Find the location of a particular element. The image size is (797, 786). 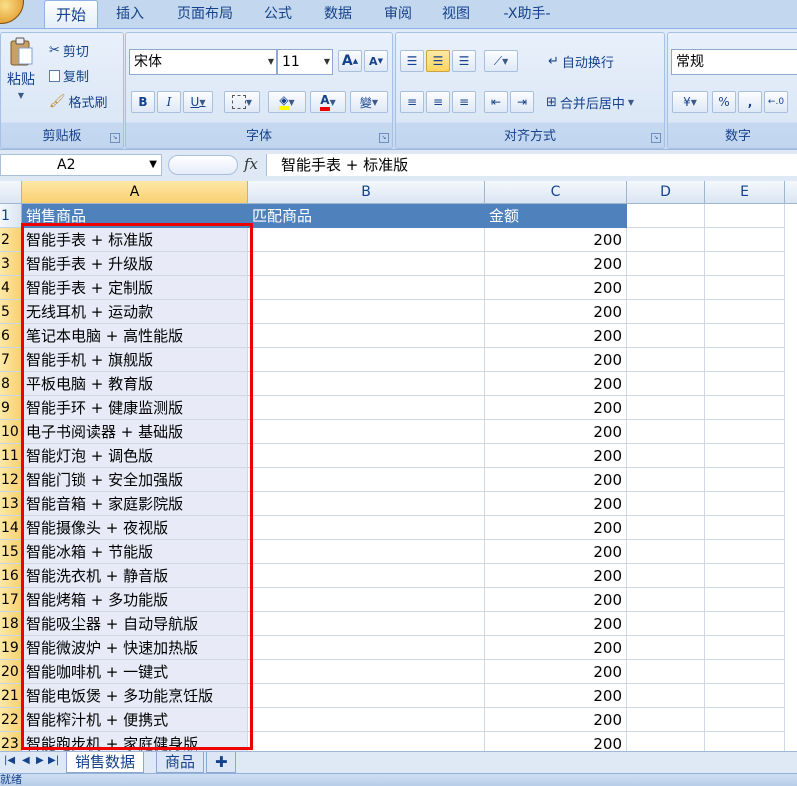

table-cell-a: 智能灯泡 + 调色版 is located at coordinates (135, 456).